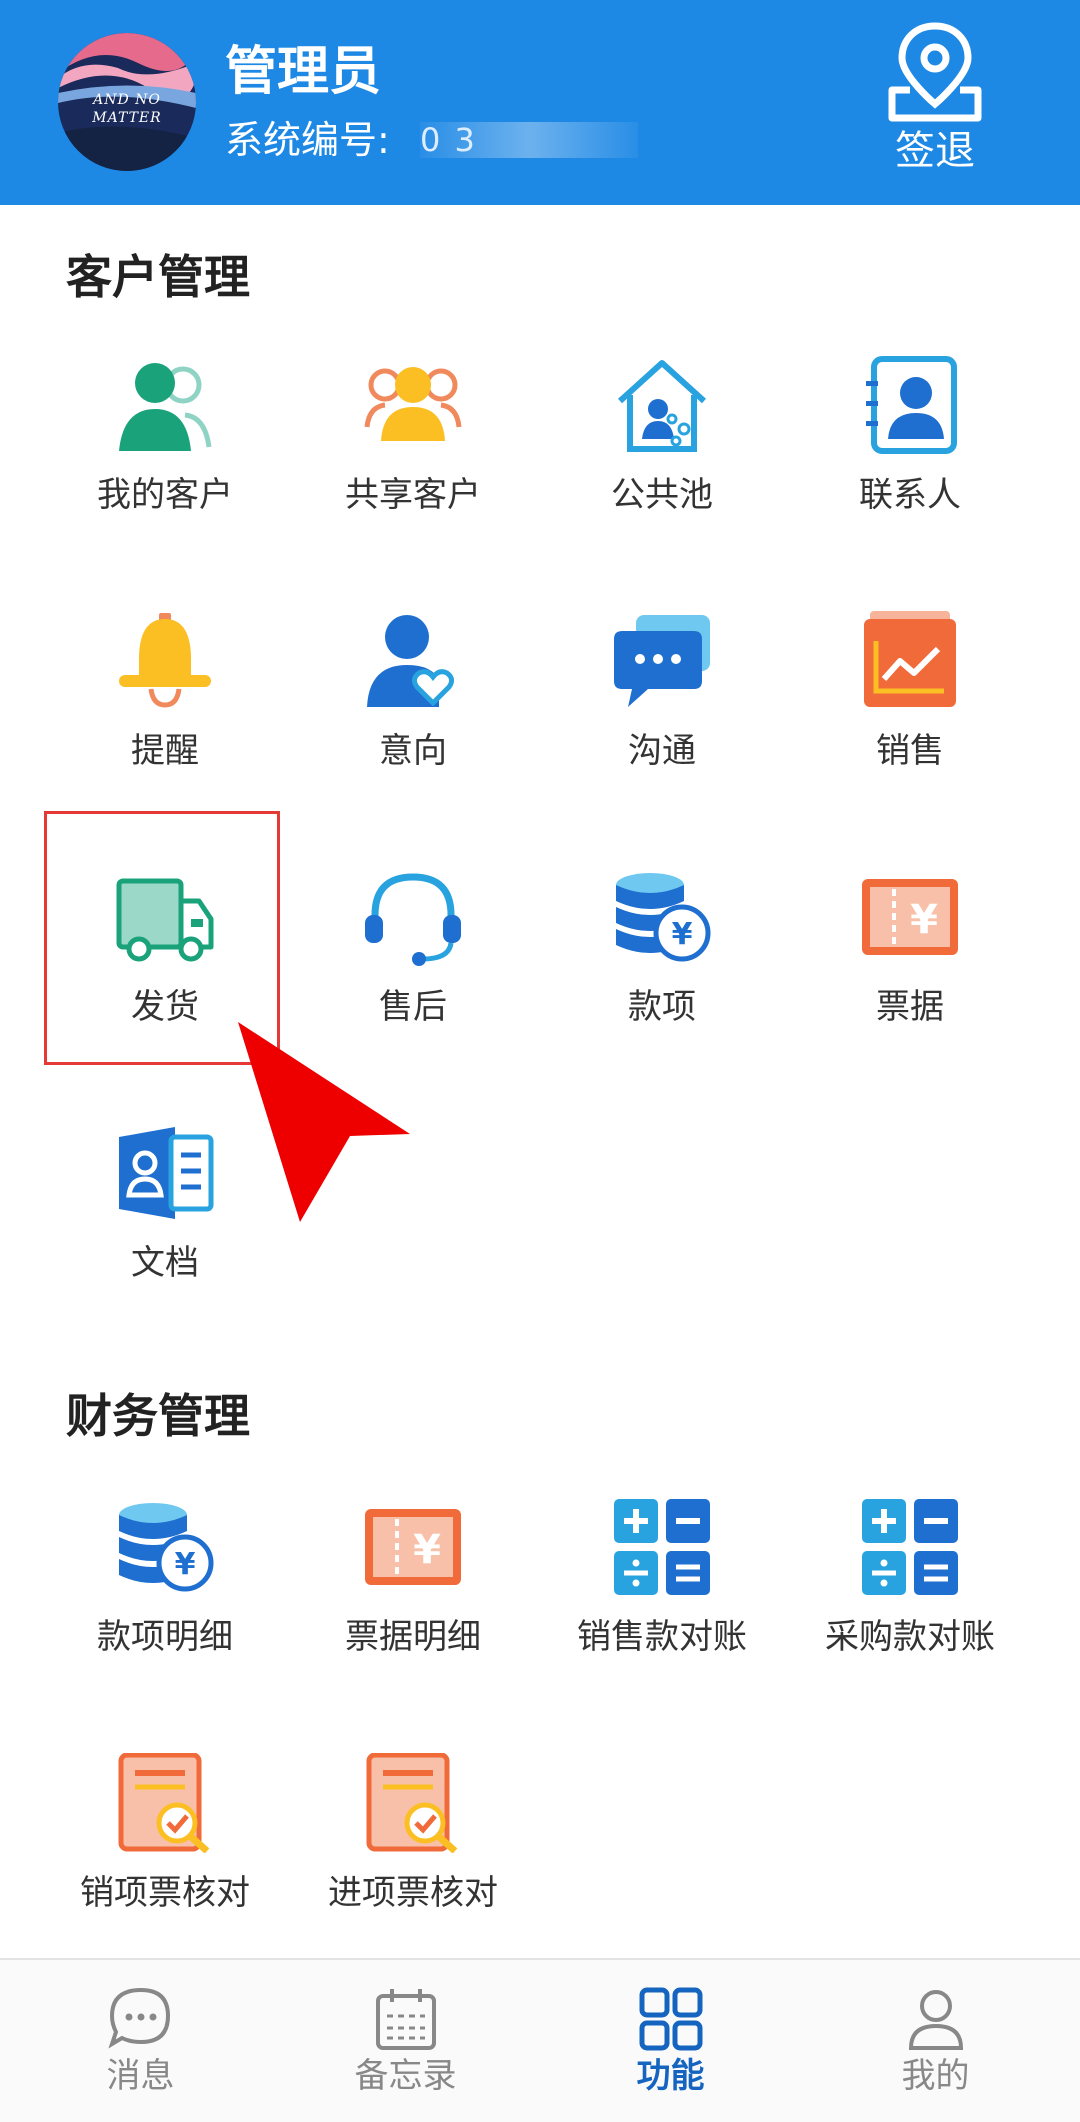  Describe the element at coordinates (413, 982) in the screenshot. I see `tile-after-sales: 售后` at that location.